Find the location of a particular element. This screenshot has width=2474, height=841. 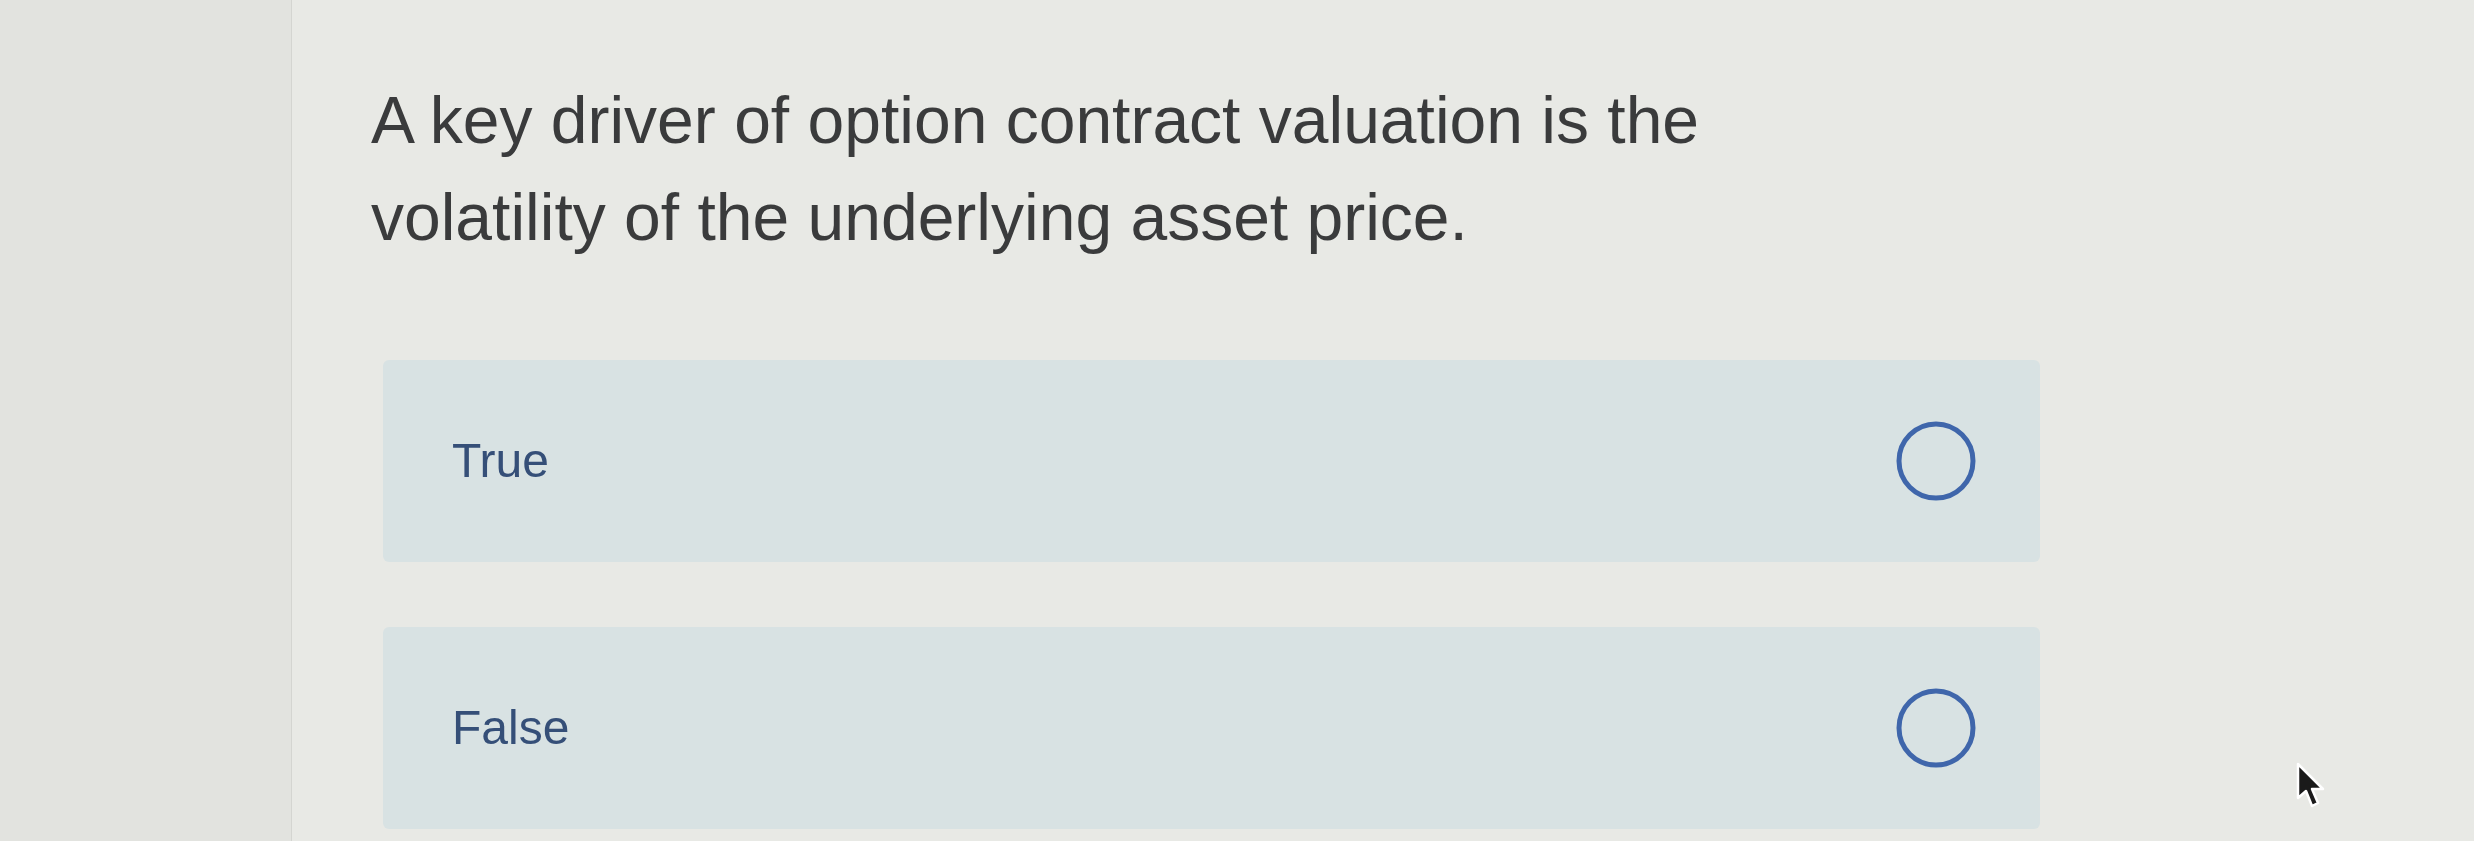

option-label: False is located at coordinates (511, 728).